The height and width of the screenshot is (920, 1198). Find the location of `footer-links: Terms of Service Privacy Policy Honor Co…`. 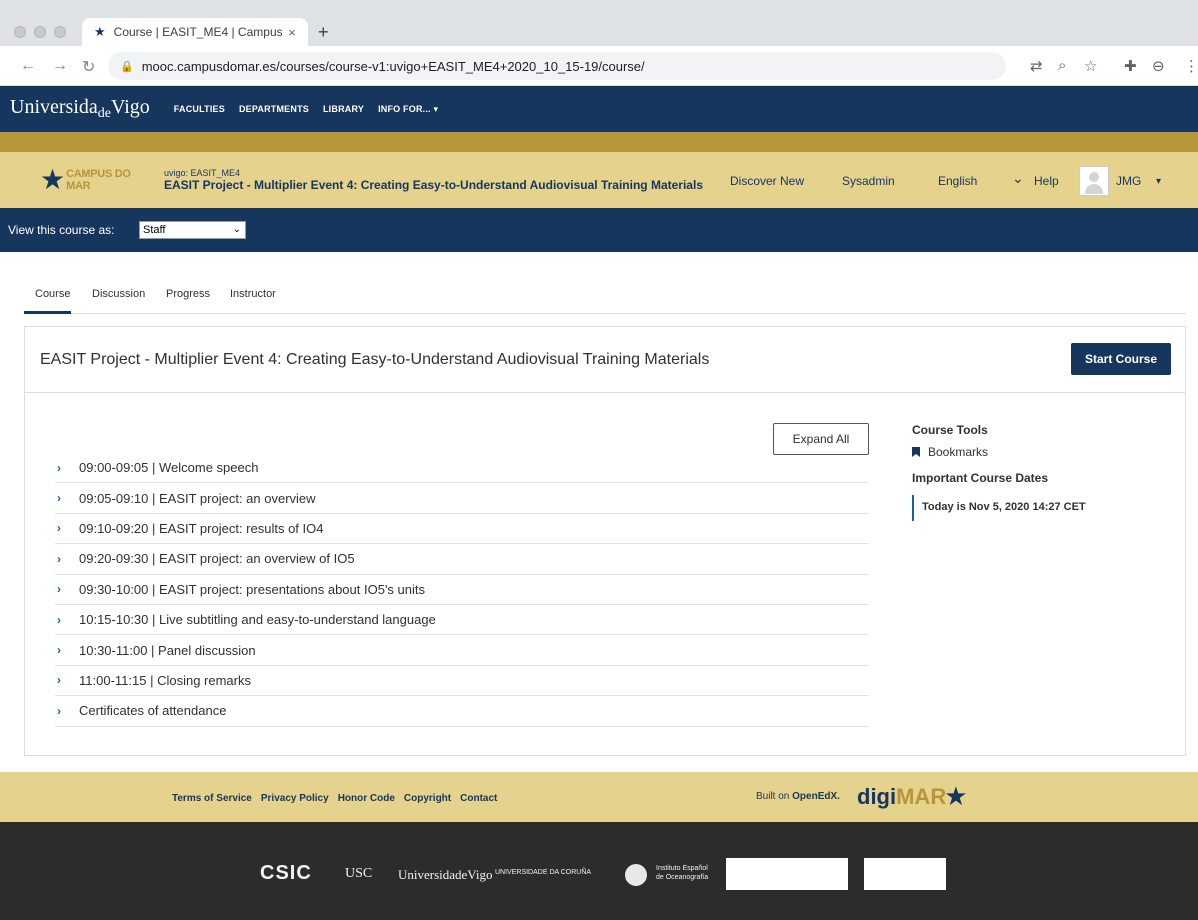

footer-links: Terms of Service Privacy Policy Honor Co… is located at coordinates (339, 798).